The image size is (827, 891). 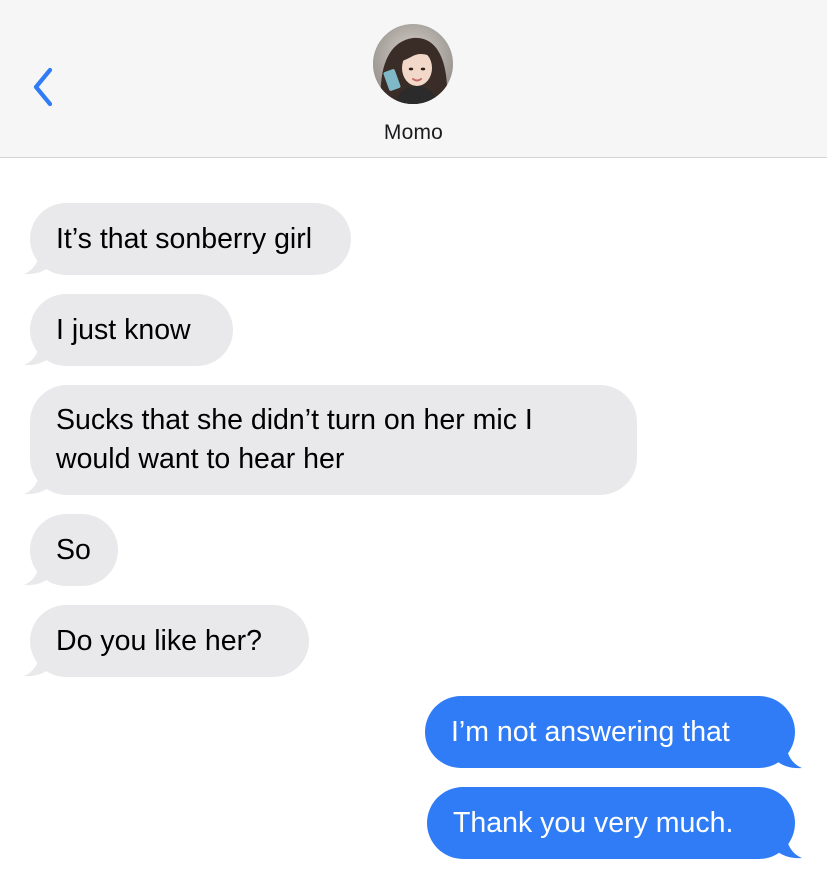 I want to click on contact-name: Momo, so click(x=413, y=133).